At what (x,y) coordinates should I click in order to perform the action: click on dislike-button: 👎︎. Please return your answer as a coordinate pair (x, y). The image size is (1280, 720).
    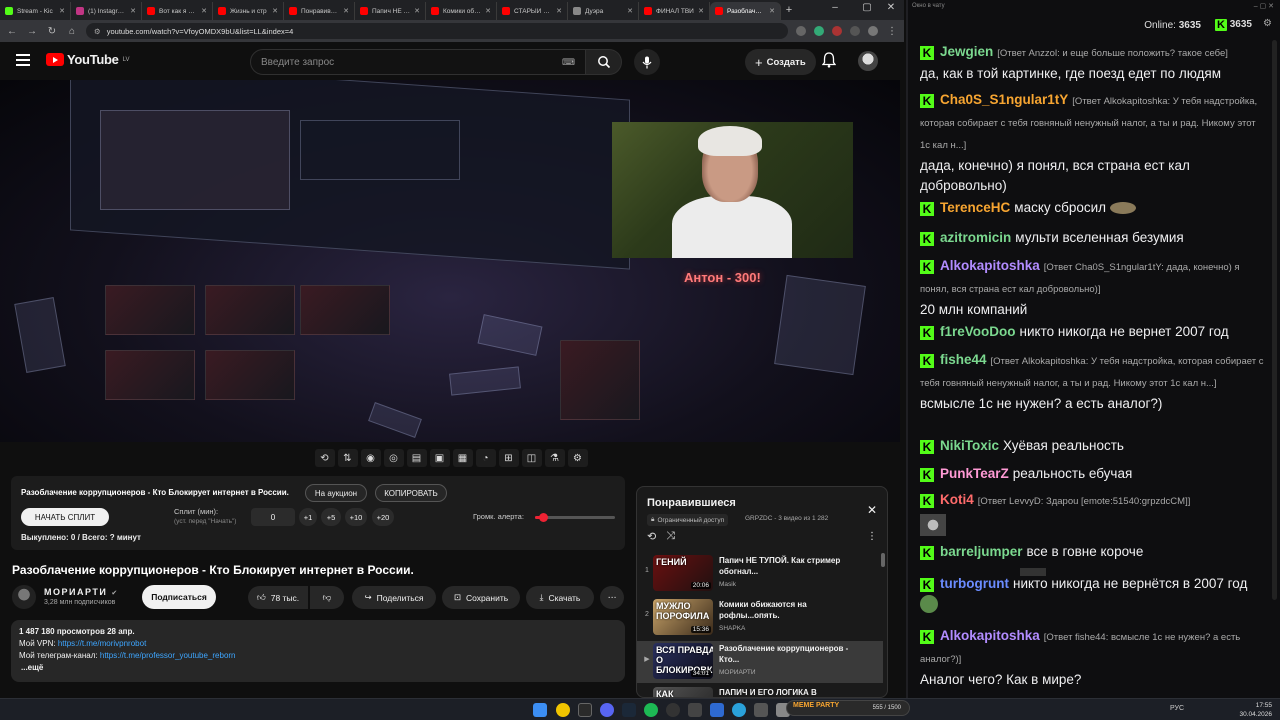
    Looking at the image, I should click on (327, 597).